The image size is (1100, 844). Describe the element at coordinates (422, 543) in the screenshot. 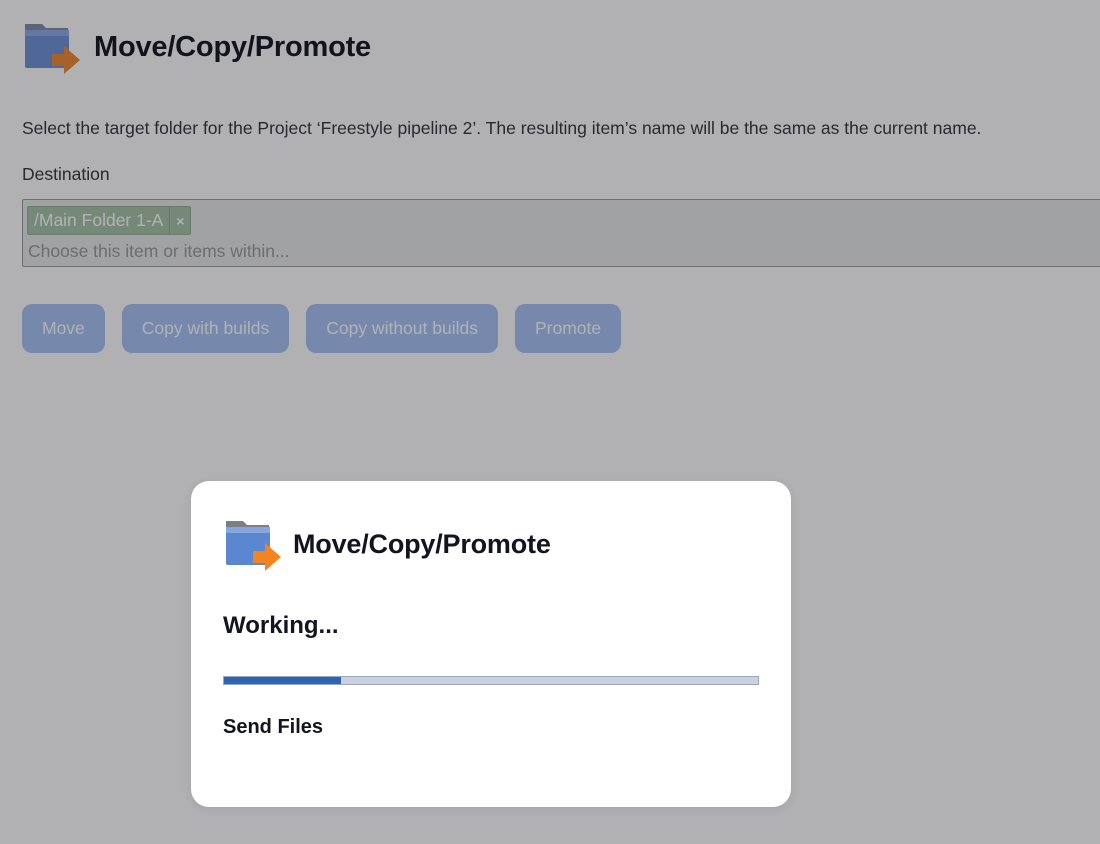

I see `dialog-title: Move/Copy/Promote` at that location.